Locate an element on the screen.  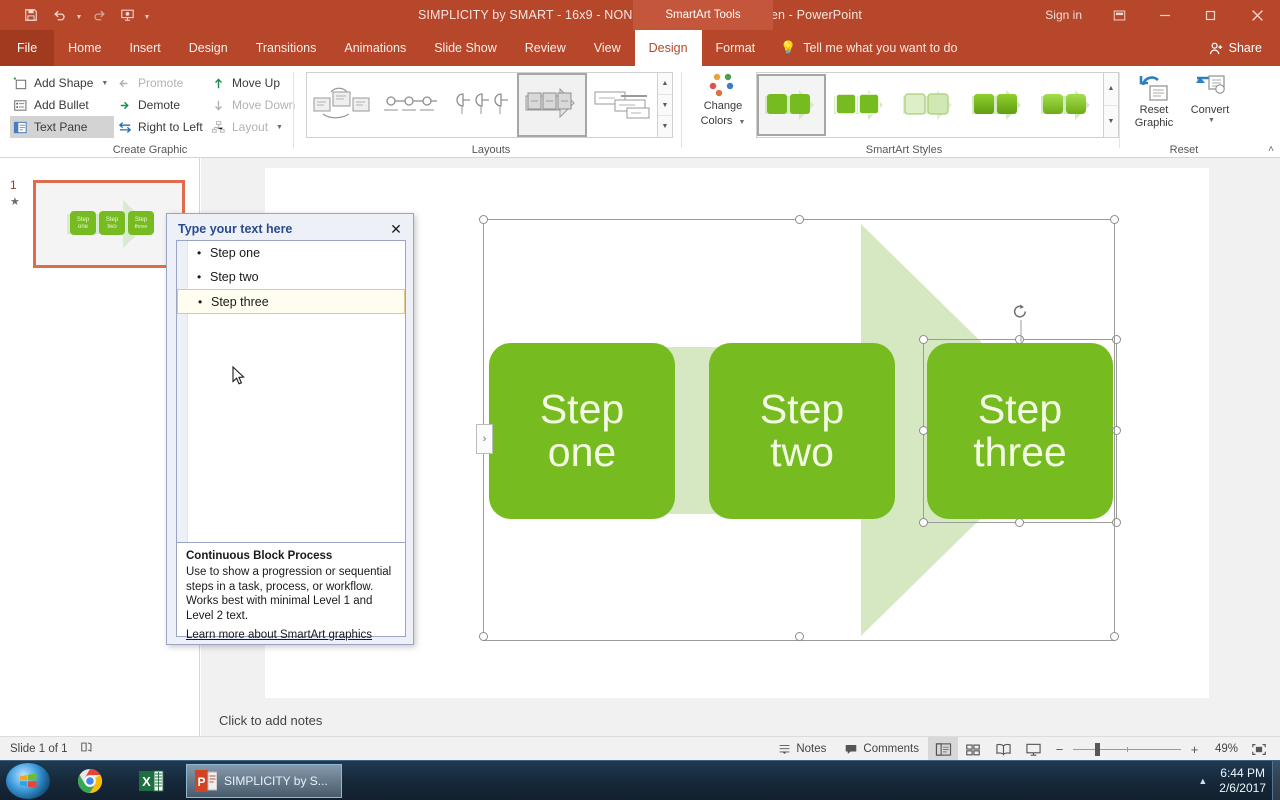
add-shape-dropdown-icon: ▼ is located at coordinates (104, 83).